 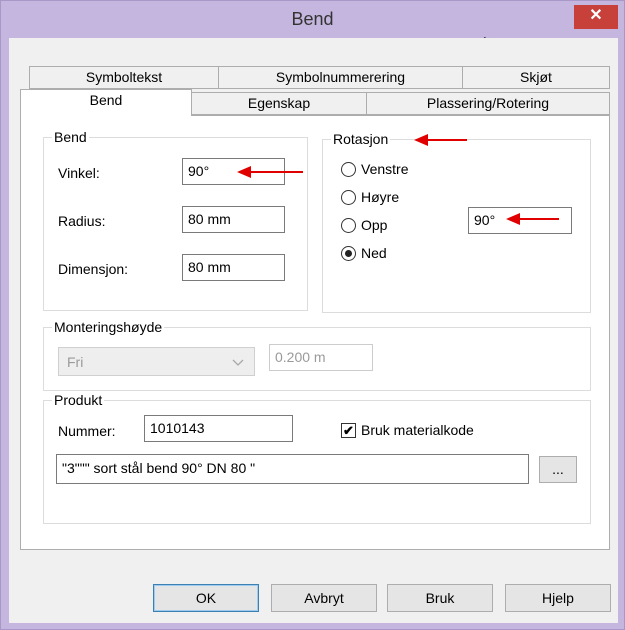 I want to click on tab-bend: Bend, so click(x=106, y=102).